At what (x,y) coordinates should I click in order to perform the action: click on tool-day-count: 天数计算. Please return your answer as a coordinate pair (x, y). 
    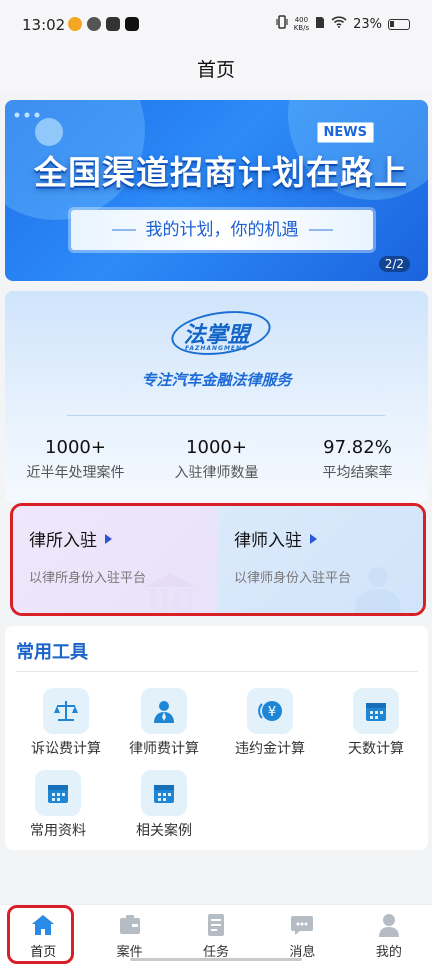
    Looking at the image, I should click on (376, 723).